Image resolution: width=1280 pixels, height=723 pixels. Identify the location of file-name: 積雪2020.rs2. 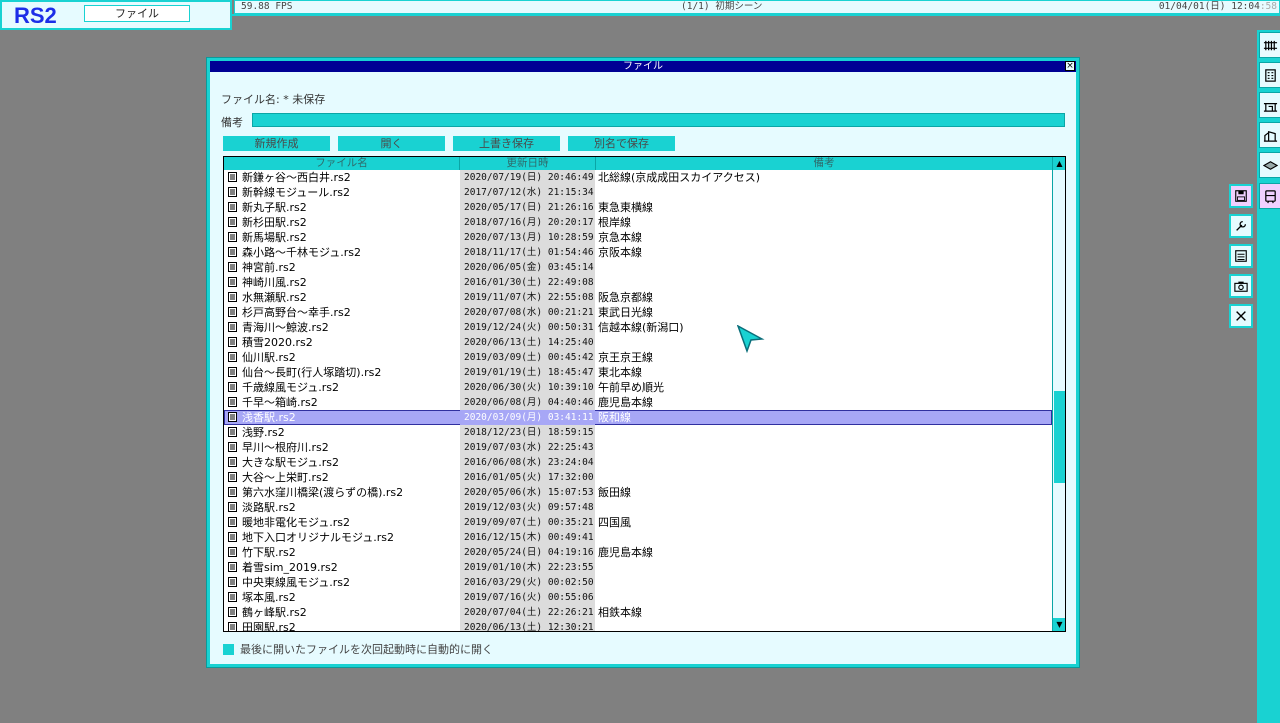
(344, 342).